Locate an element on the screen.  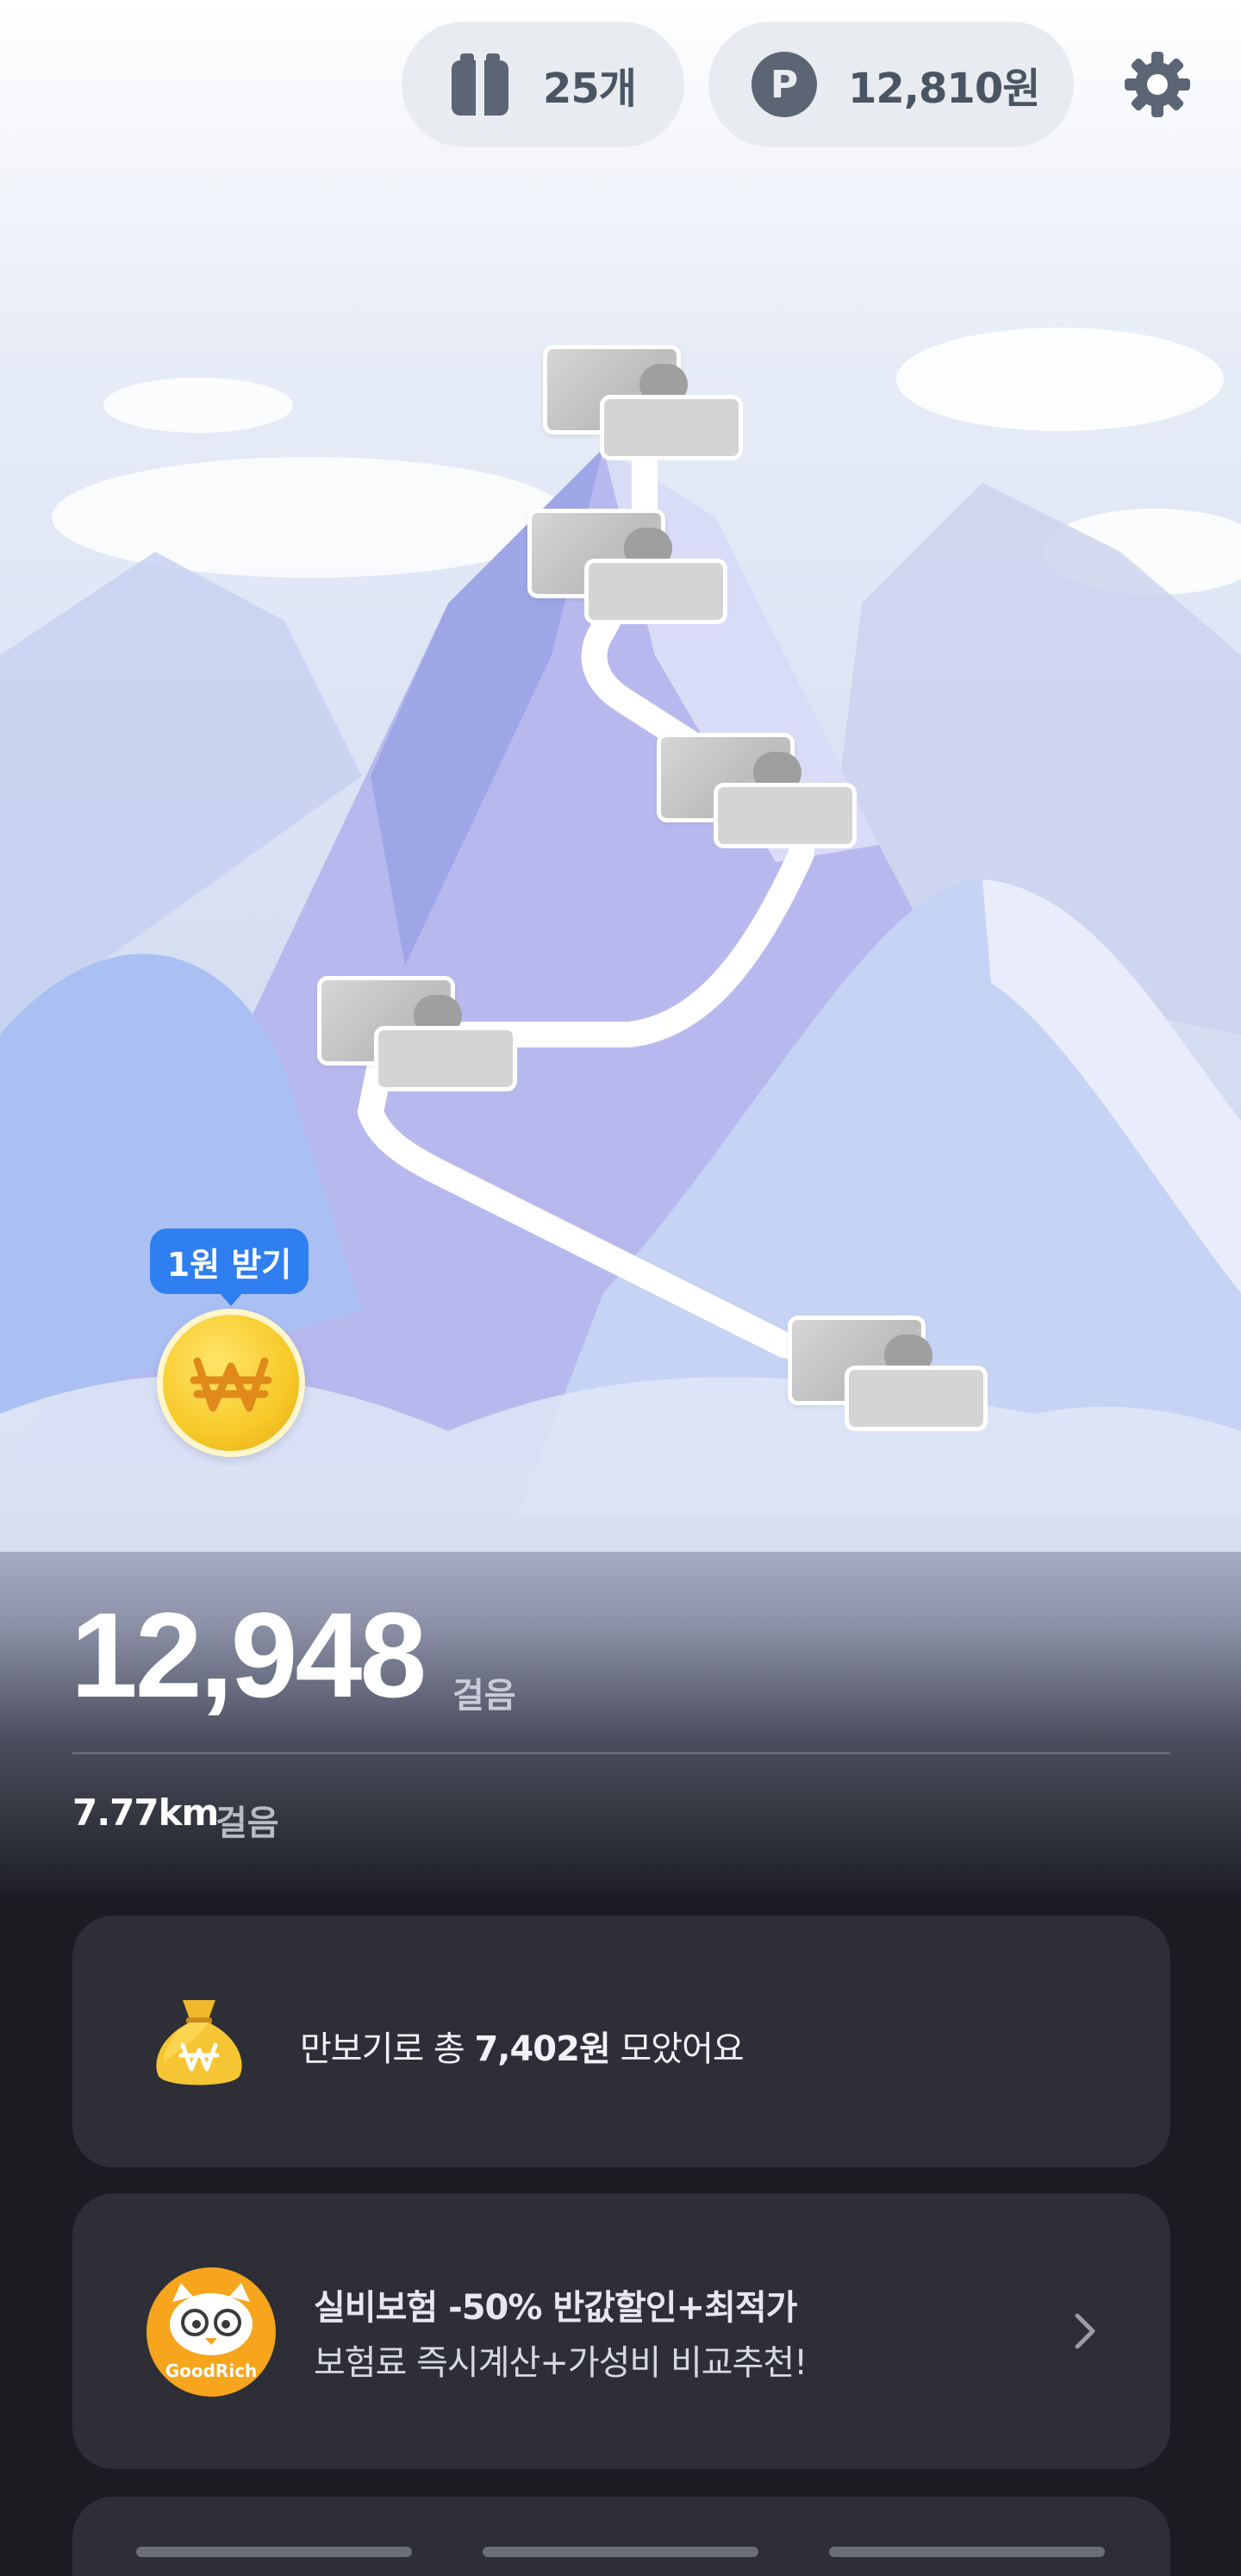
goodrich-logo: GoodRich is located at coordinates (211, 2332).